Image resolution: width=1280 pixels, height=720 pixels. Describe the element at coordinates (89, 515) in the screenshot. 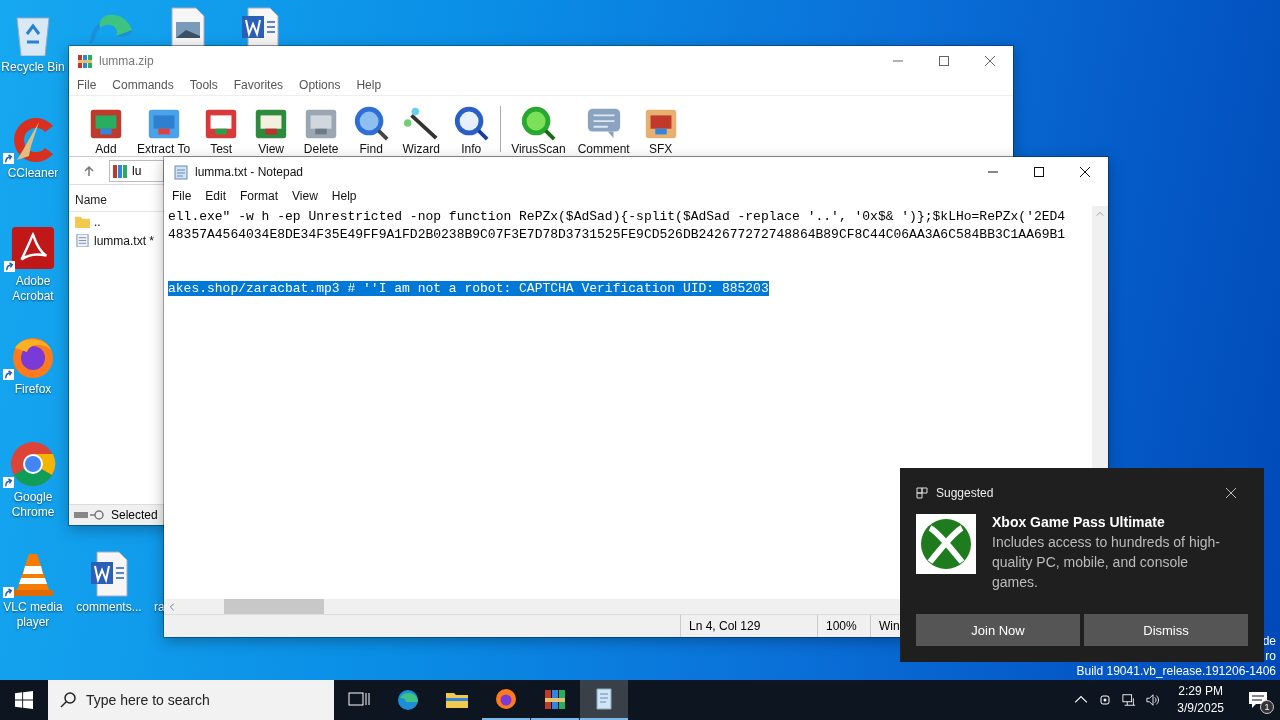

I see `drive-and-key-icon` at that location.